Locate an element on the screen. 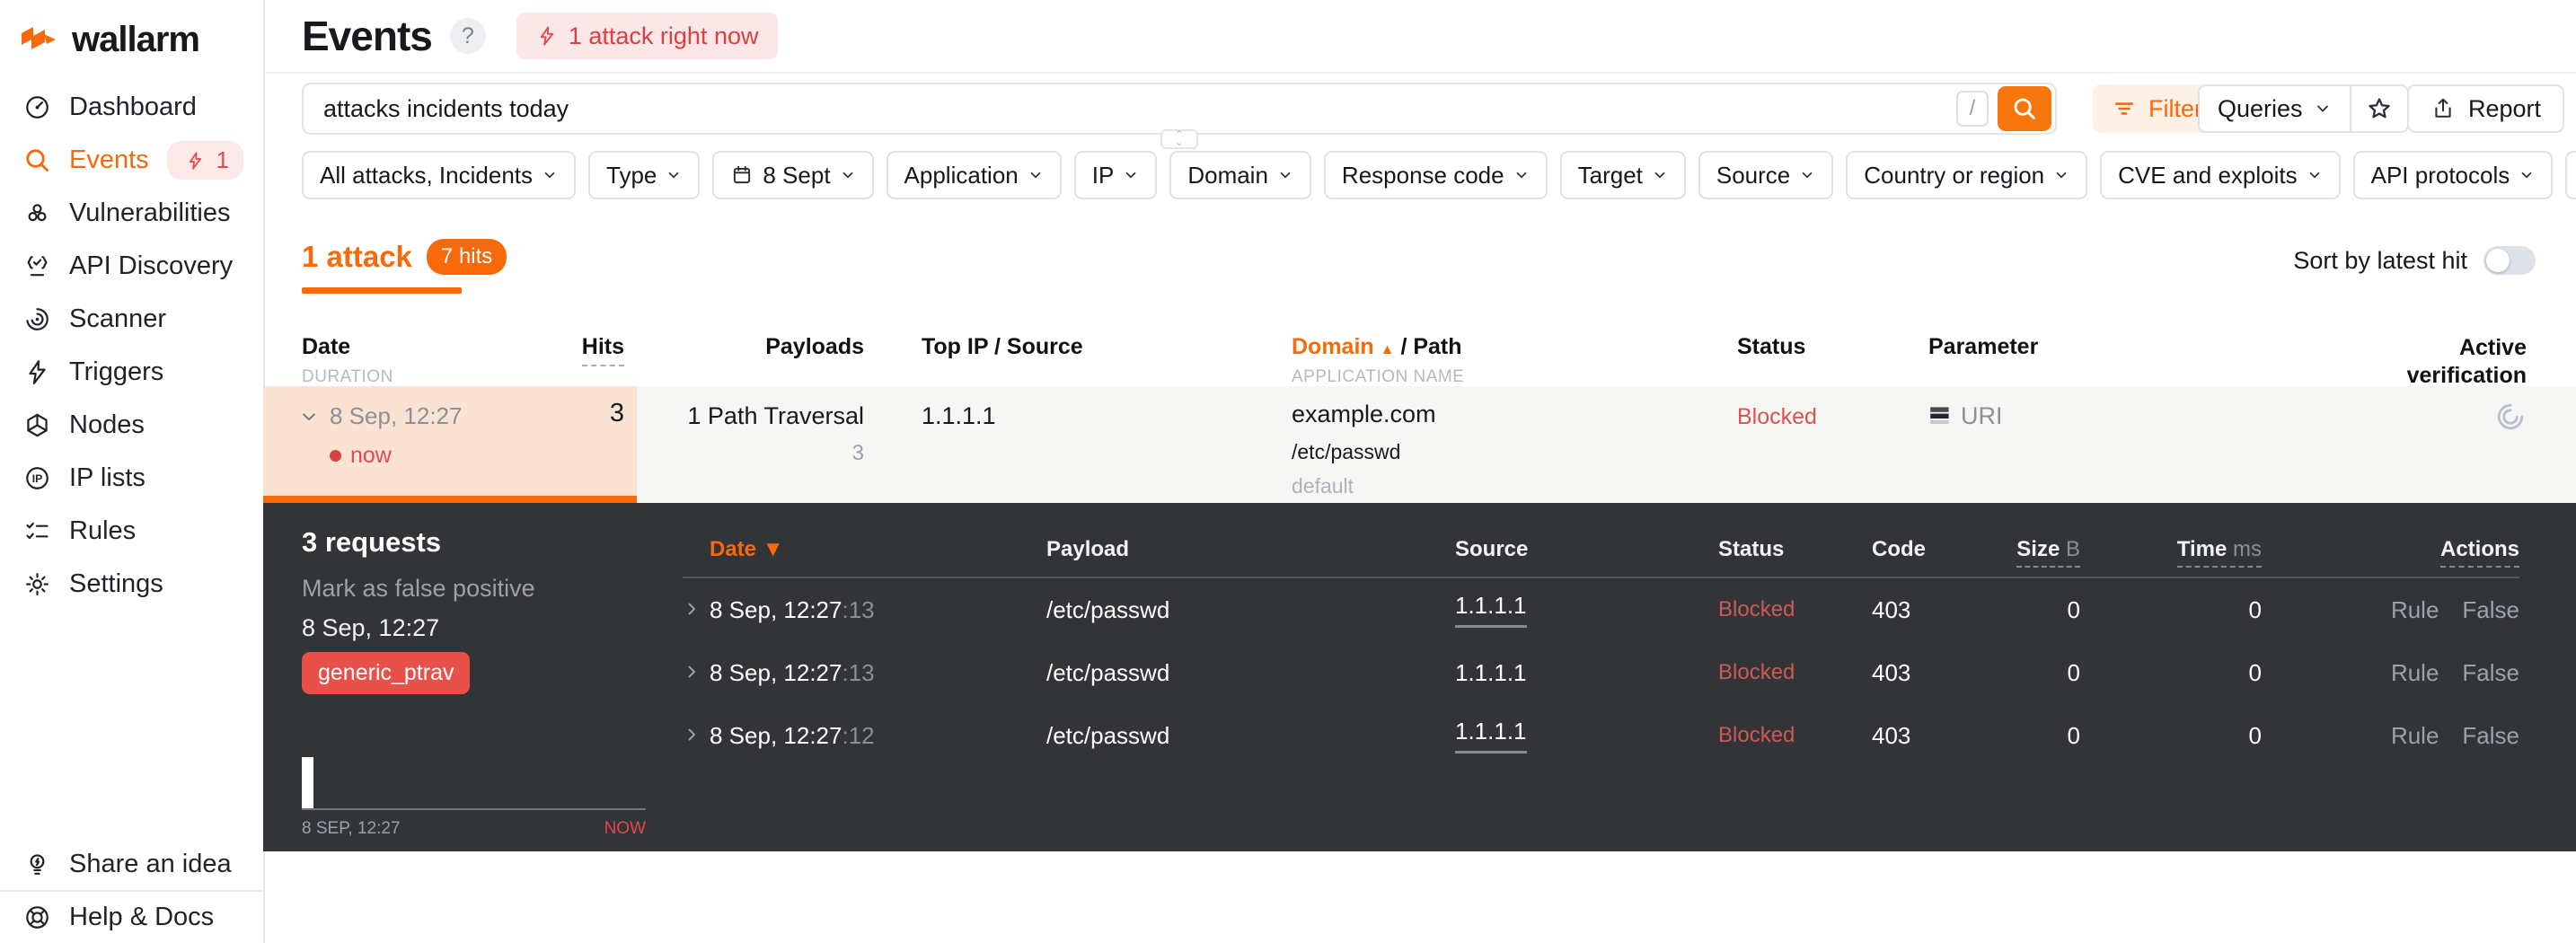 The image size is (2576, 943). sidebar-item-label: Vulnerabilities is located at coordinates (150, 212).